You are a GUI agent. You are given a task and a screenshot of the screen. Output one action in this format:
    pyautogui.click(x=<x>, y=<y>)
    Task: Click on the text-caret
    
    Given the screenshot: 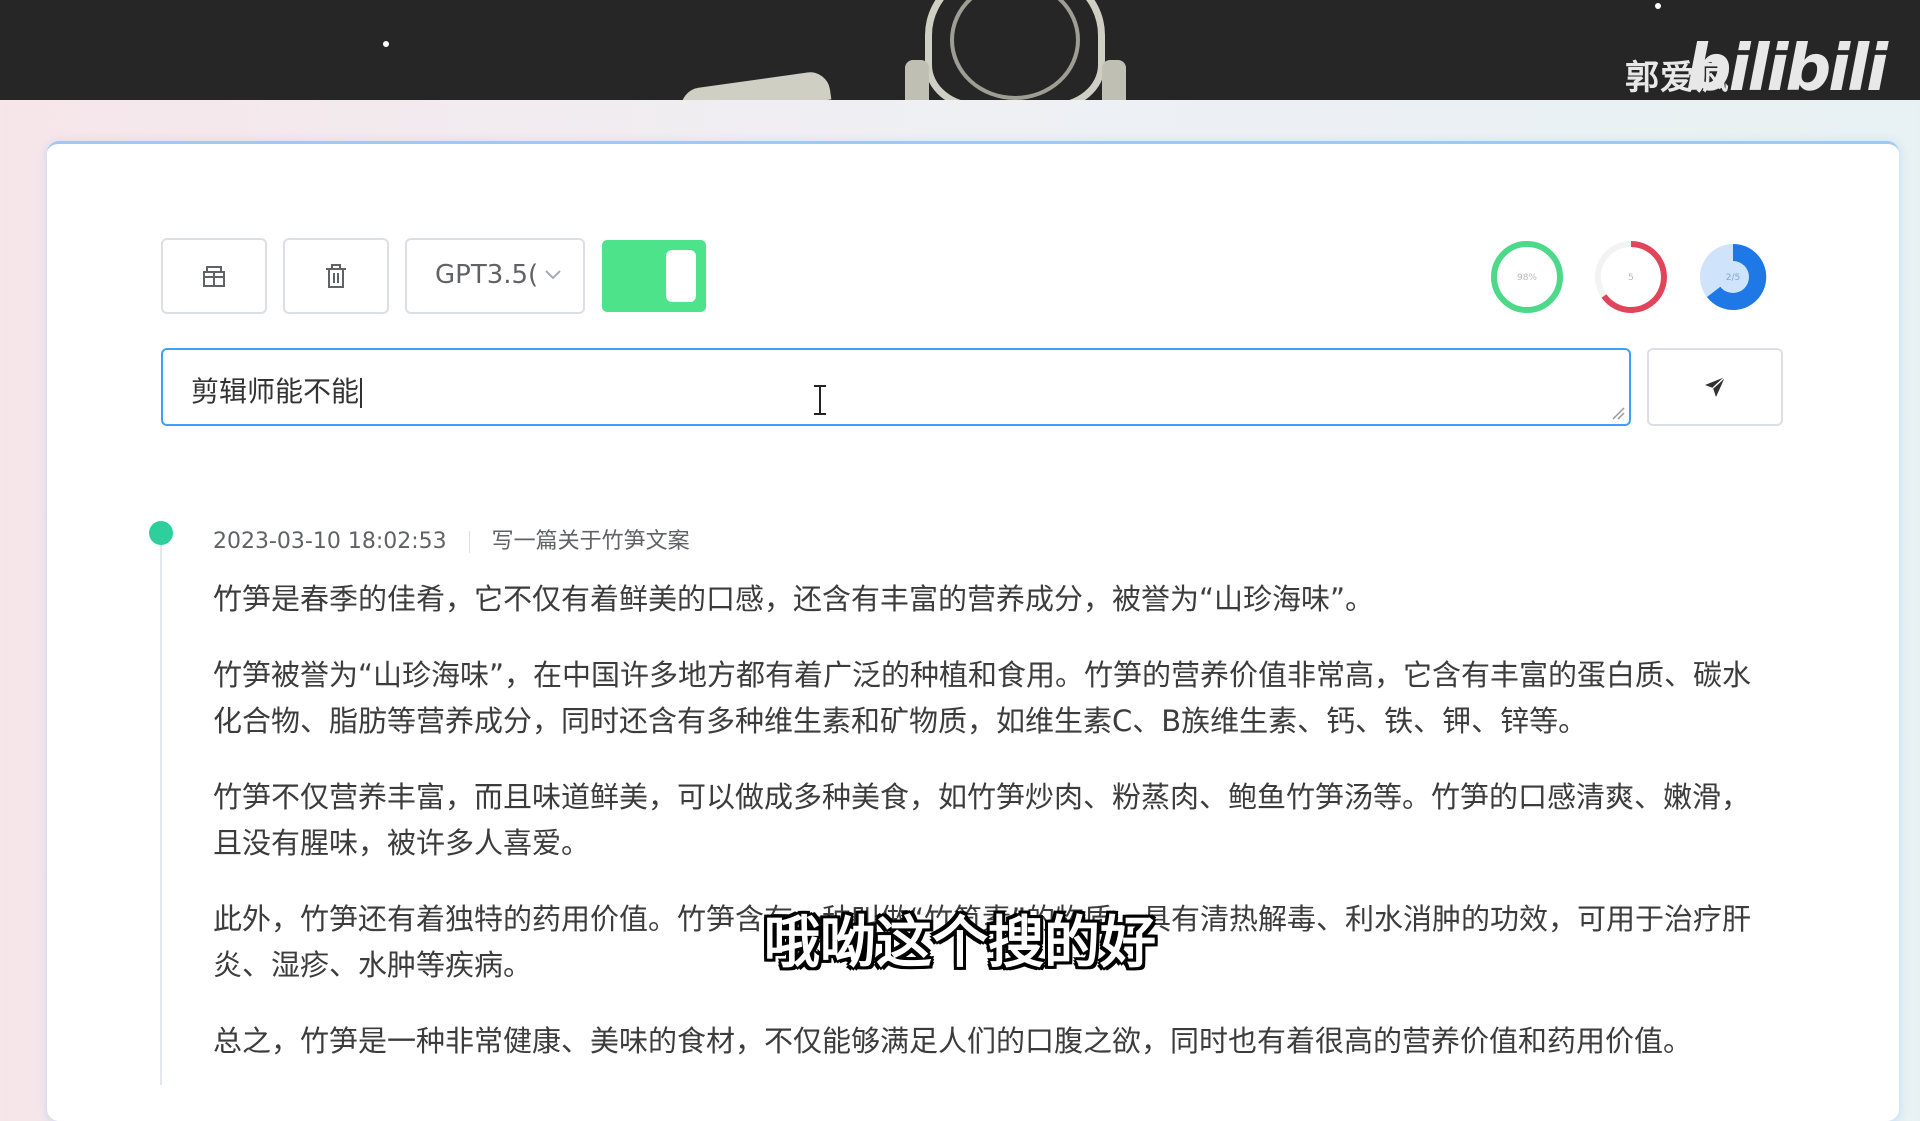 What is the action you would take?
    pyautogui.click(x=361, y=393)
    